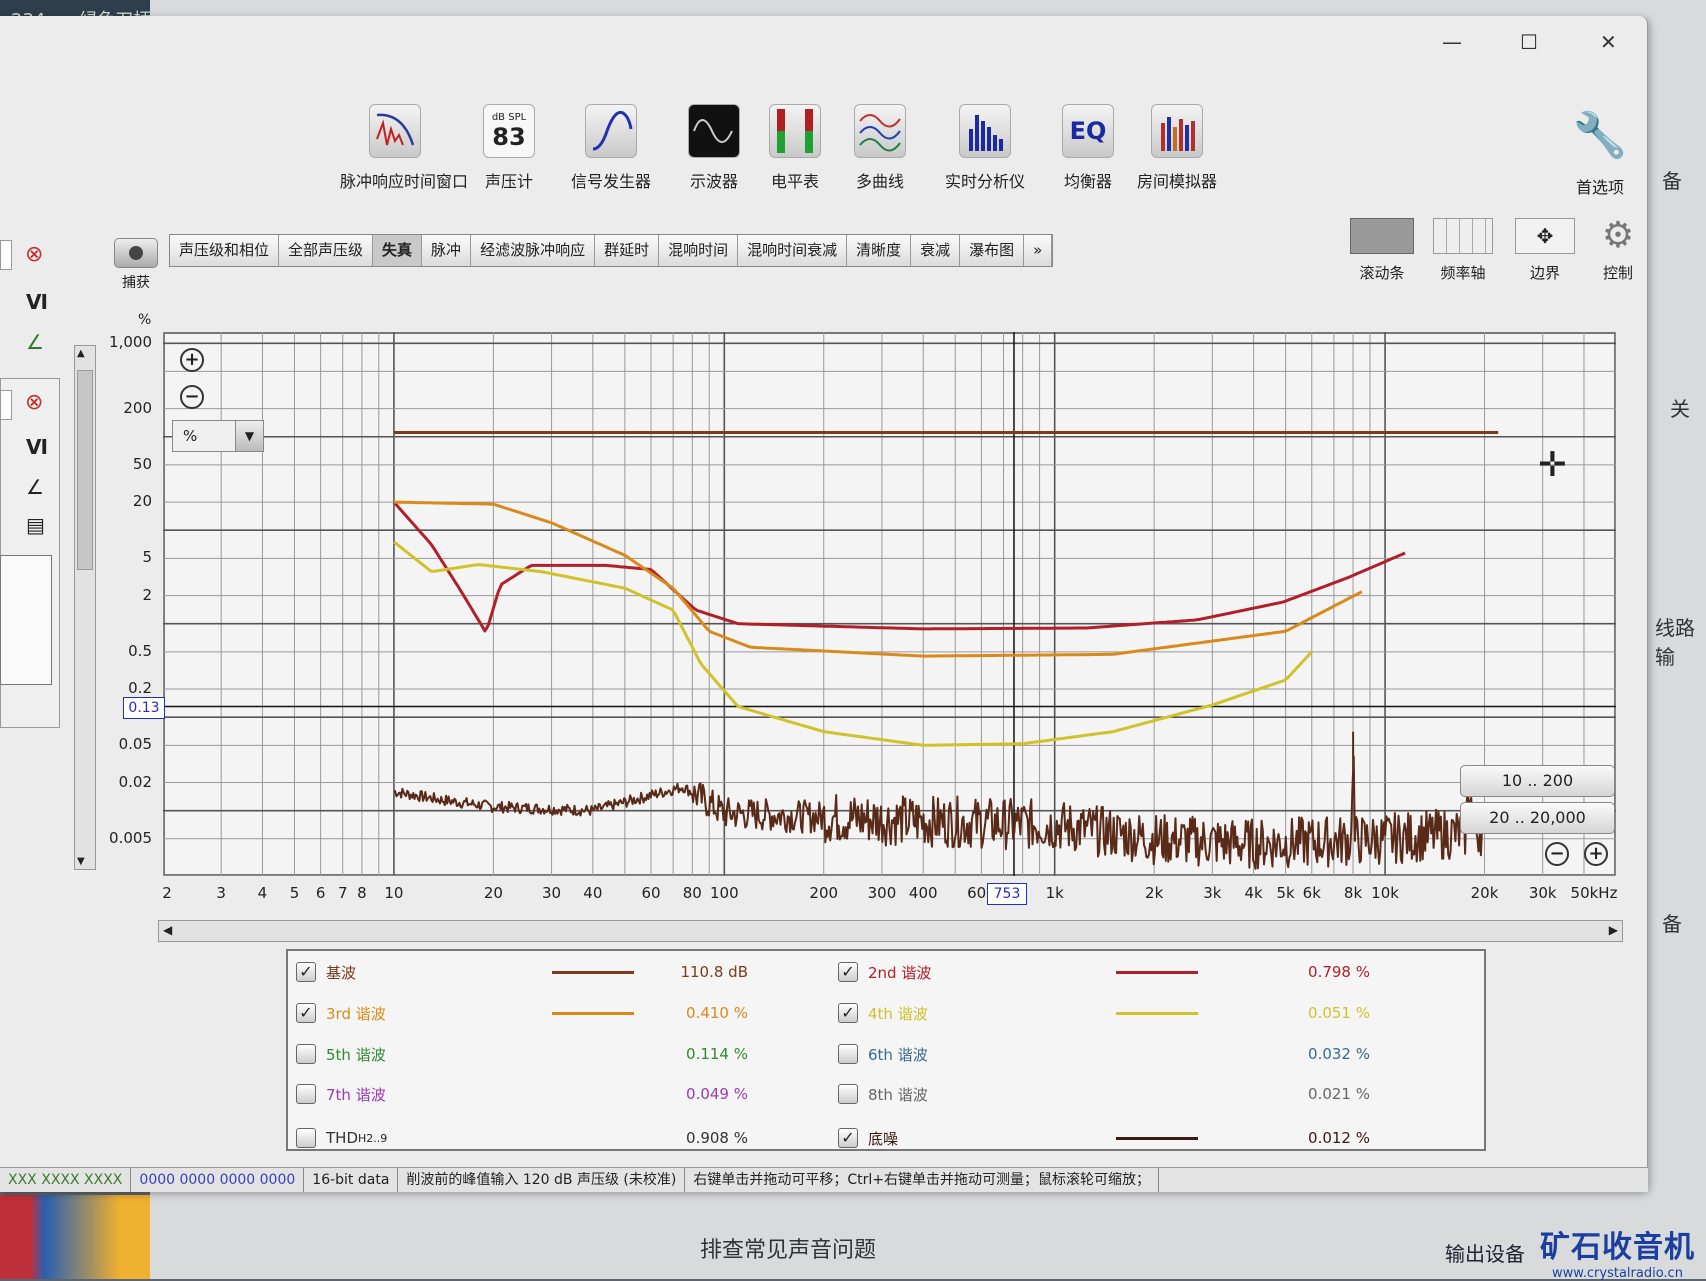 This screenshot has width=1706, height=1281. I want to click on limits-button: ✥ 边界, so click(1545, 250).